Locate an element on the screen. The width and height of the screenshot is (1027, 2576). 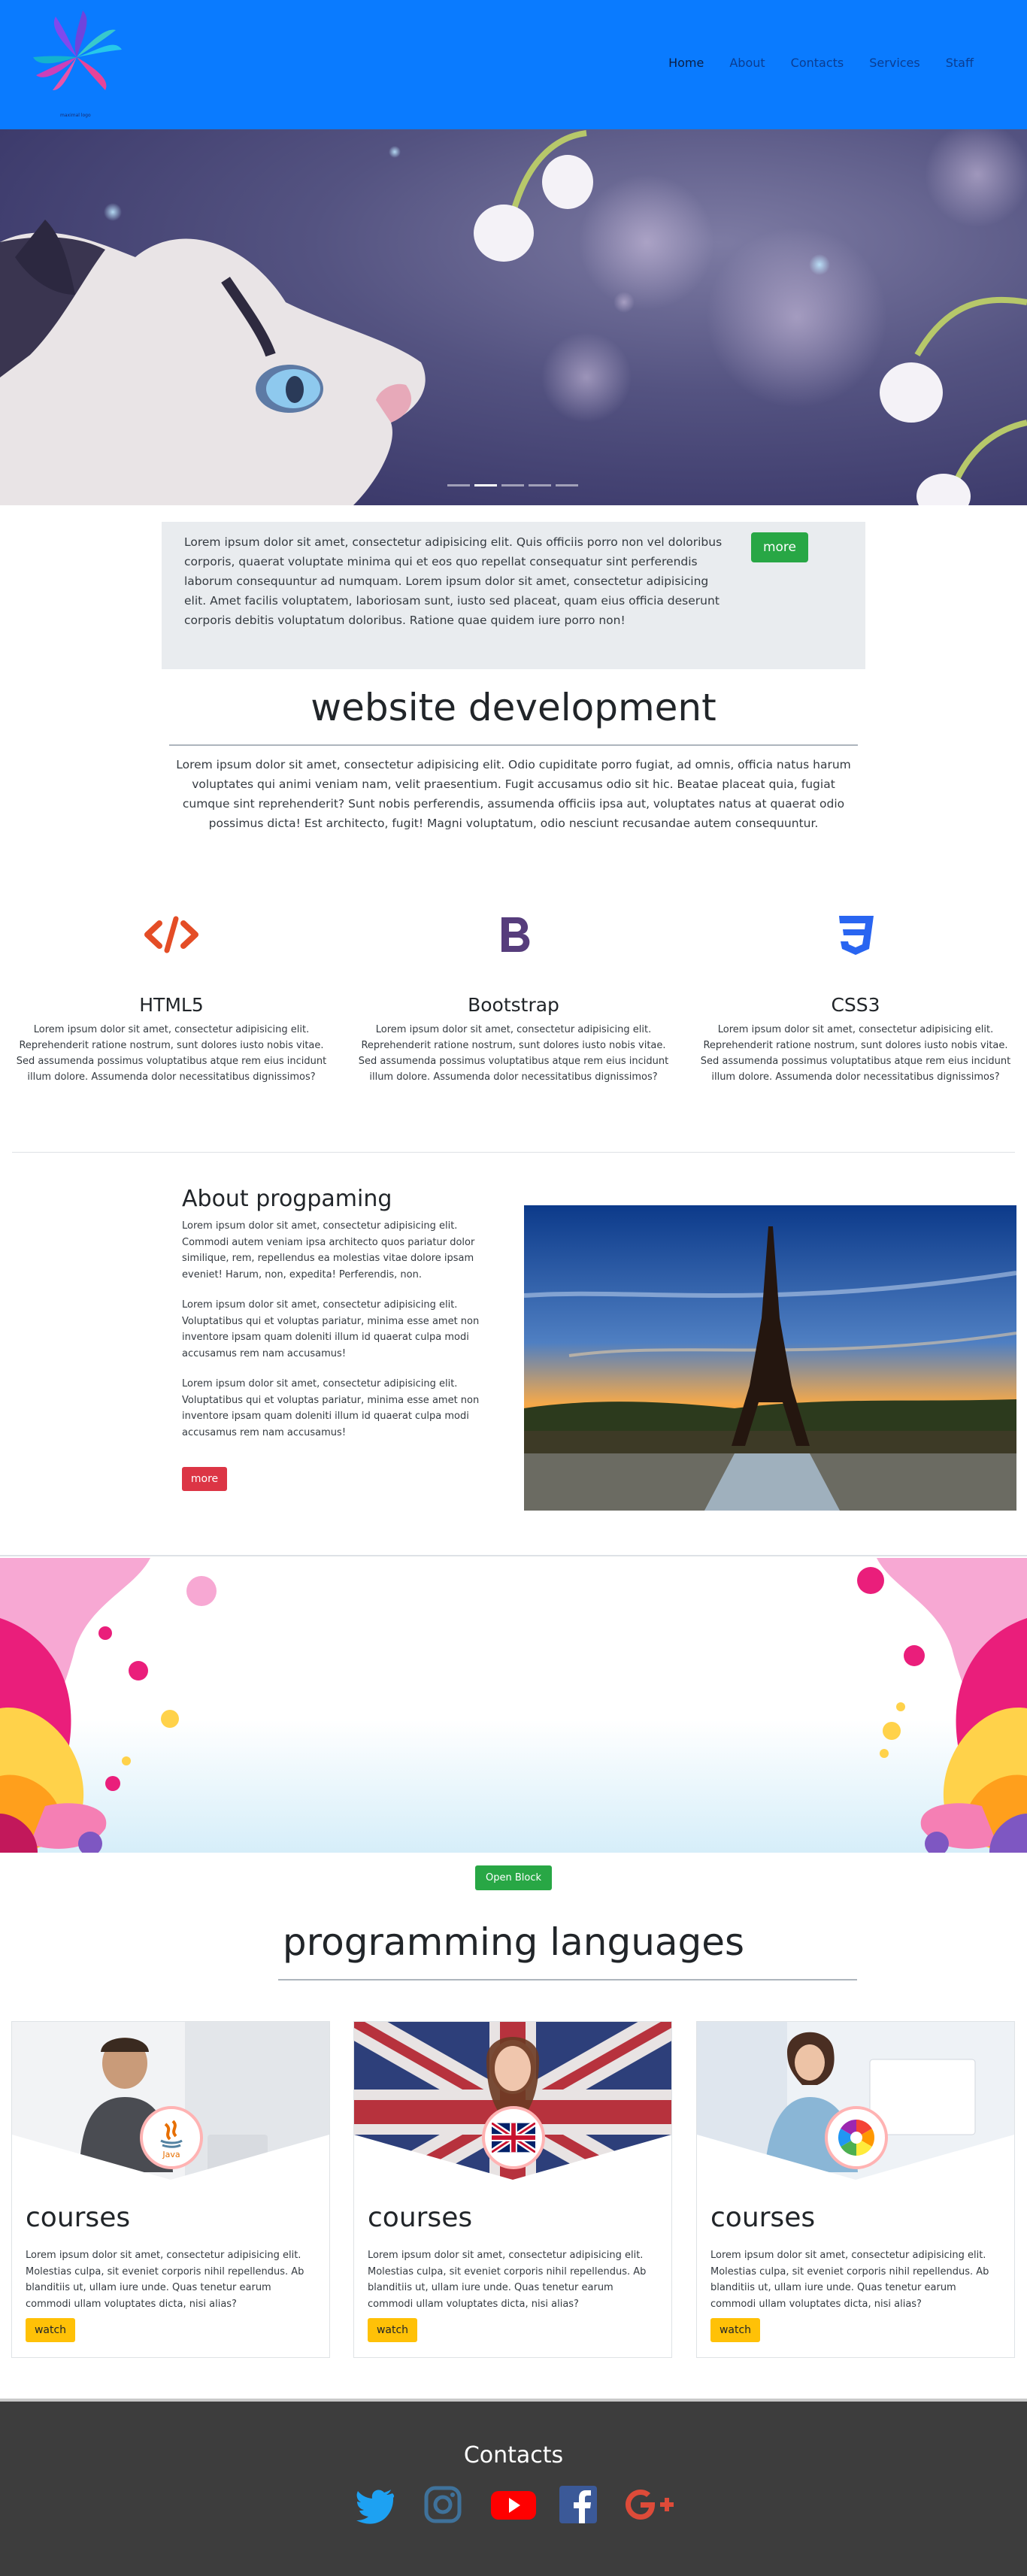
logo-caption: maximal logo is located at coordinates (75, 115).